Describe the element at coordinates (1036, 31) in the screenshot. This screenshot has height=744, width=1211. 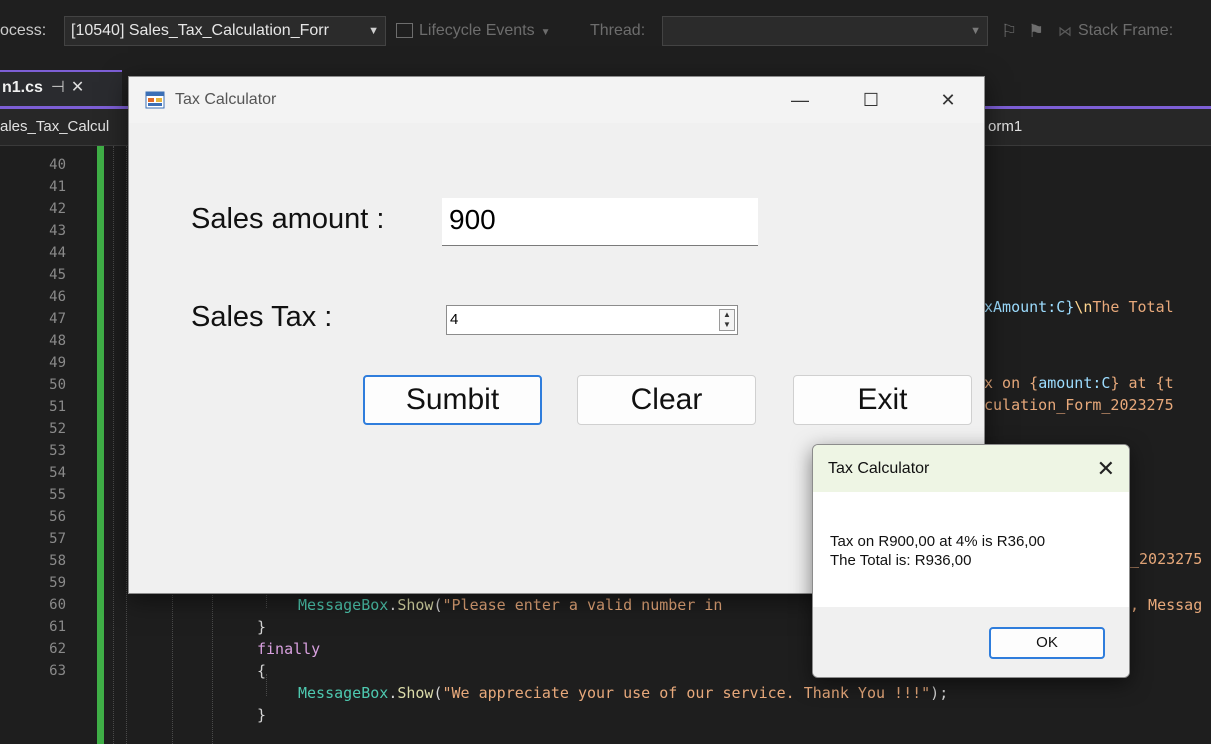
I see `flag-threads-icon: ⚑` at that location.